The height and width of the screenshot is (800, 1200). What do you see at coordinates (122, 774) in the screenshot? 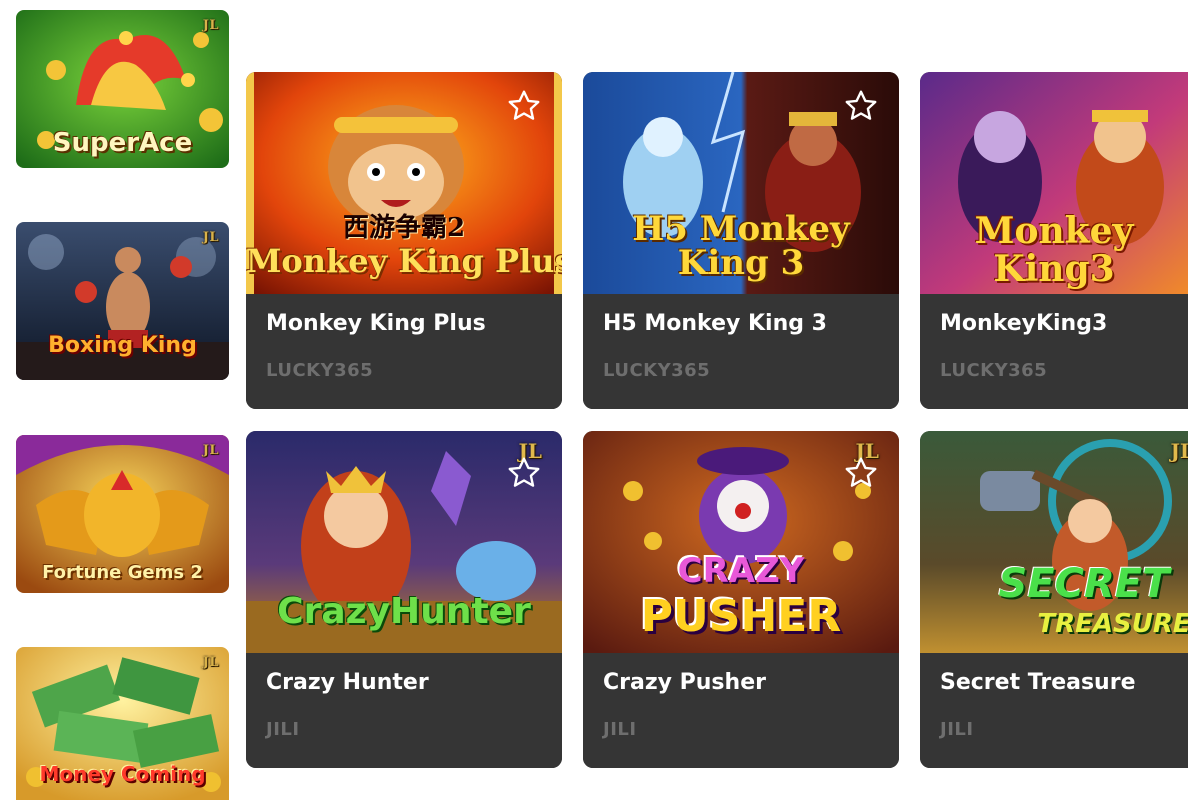
I see `thumb-game-logo: Money Coming` at bounding box center [122, 774].